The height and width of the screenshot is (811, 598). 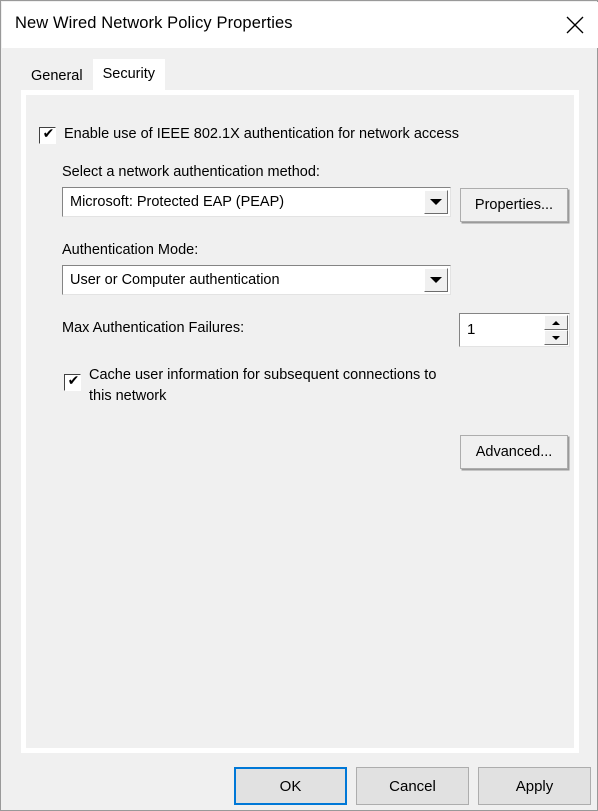 What do you see at coordinates (128, 75) in the screenshot?
I see `tab-security: Security` at bounding box center [128, 75].